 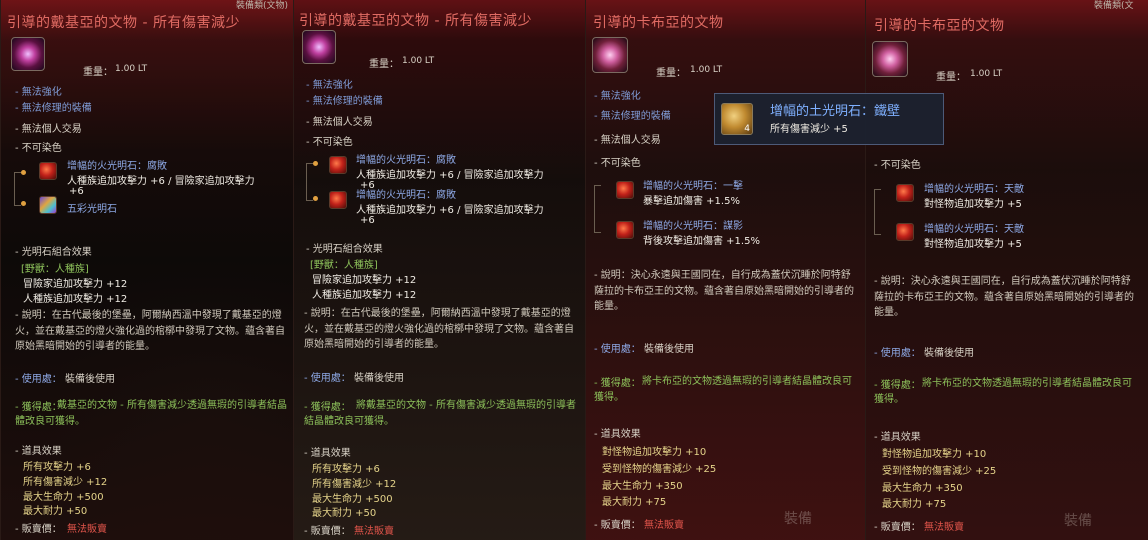 I want to click on combo-title: - 光明石組合效果, so click(x=344, y=249).